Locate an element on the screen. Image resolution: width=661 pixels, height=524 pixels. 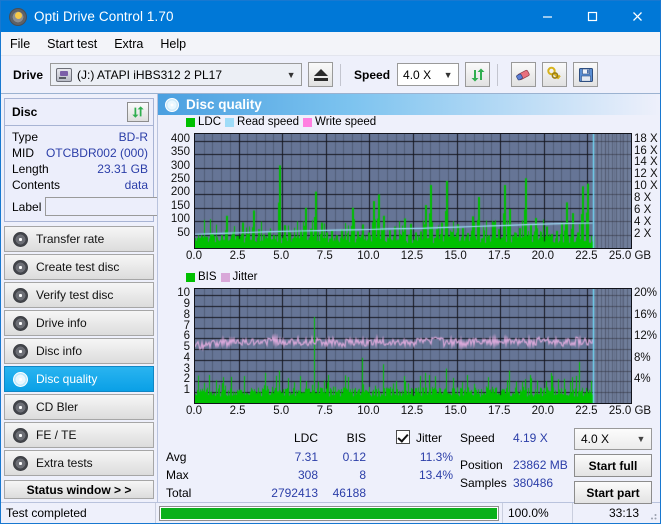
progress-track is located at coordinates (329, 513).